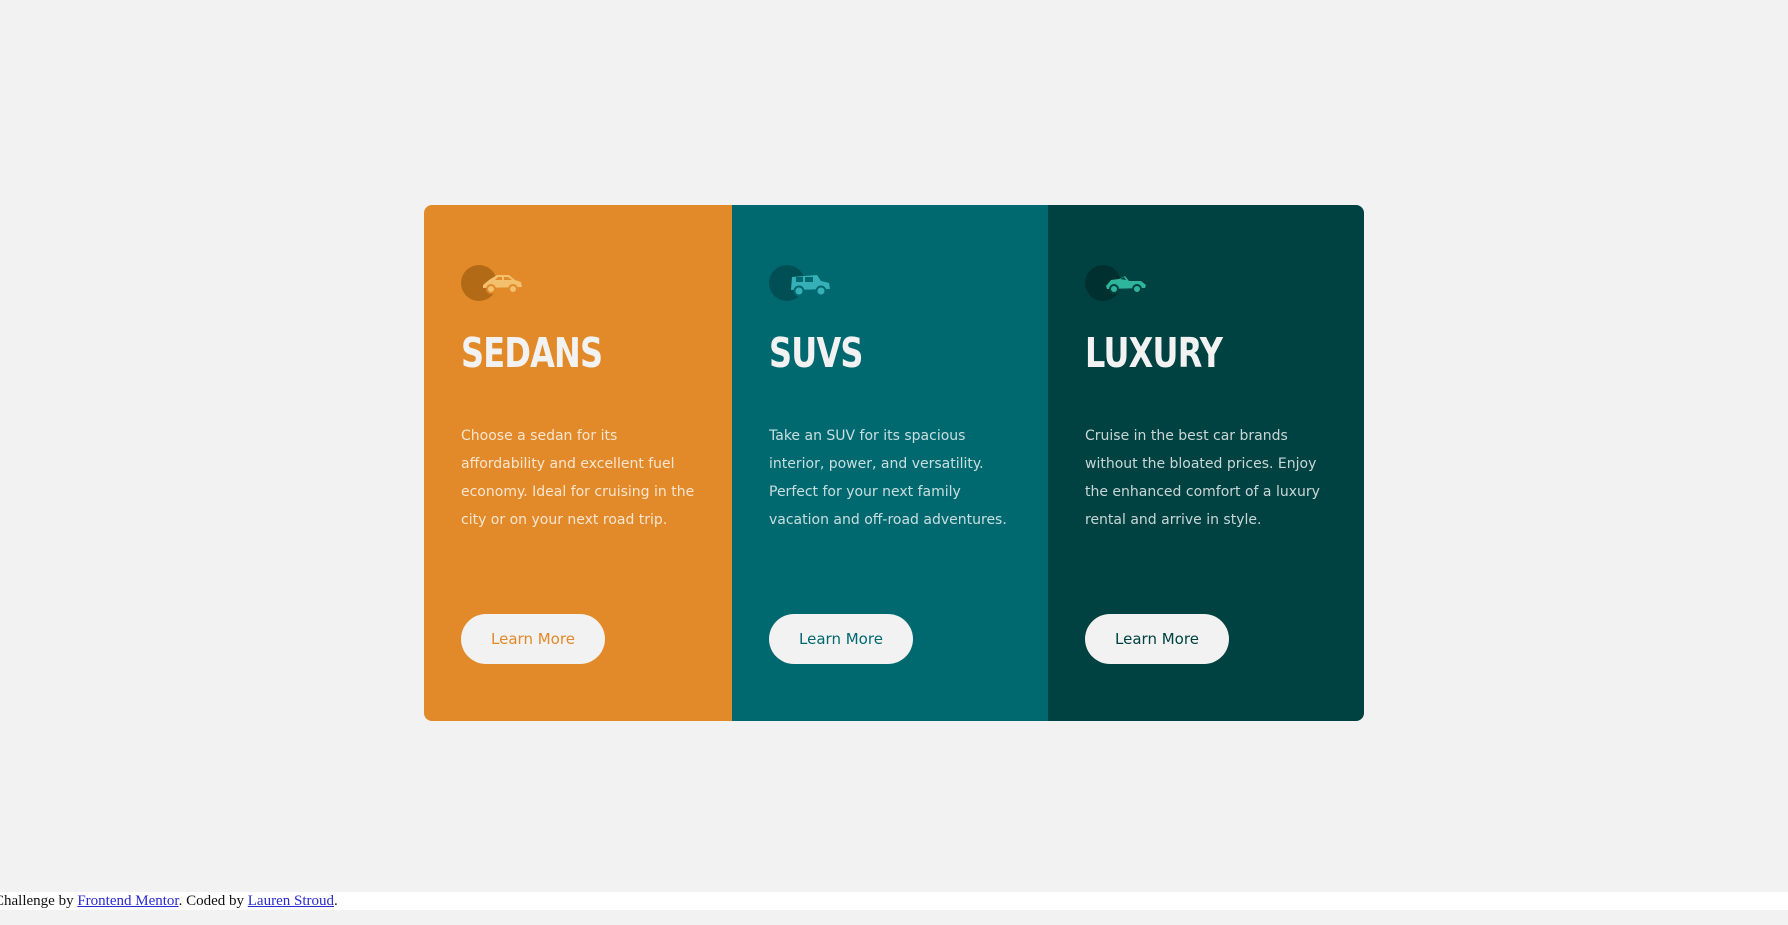  Describe the element at coordinates (291, 901) in the screenshot. I see `author-link: Lauren Stroud` at that location.